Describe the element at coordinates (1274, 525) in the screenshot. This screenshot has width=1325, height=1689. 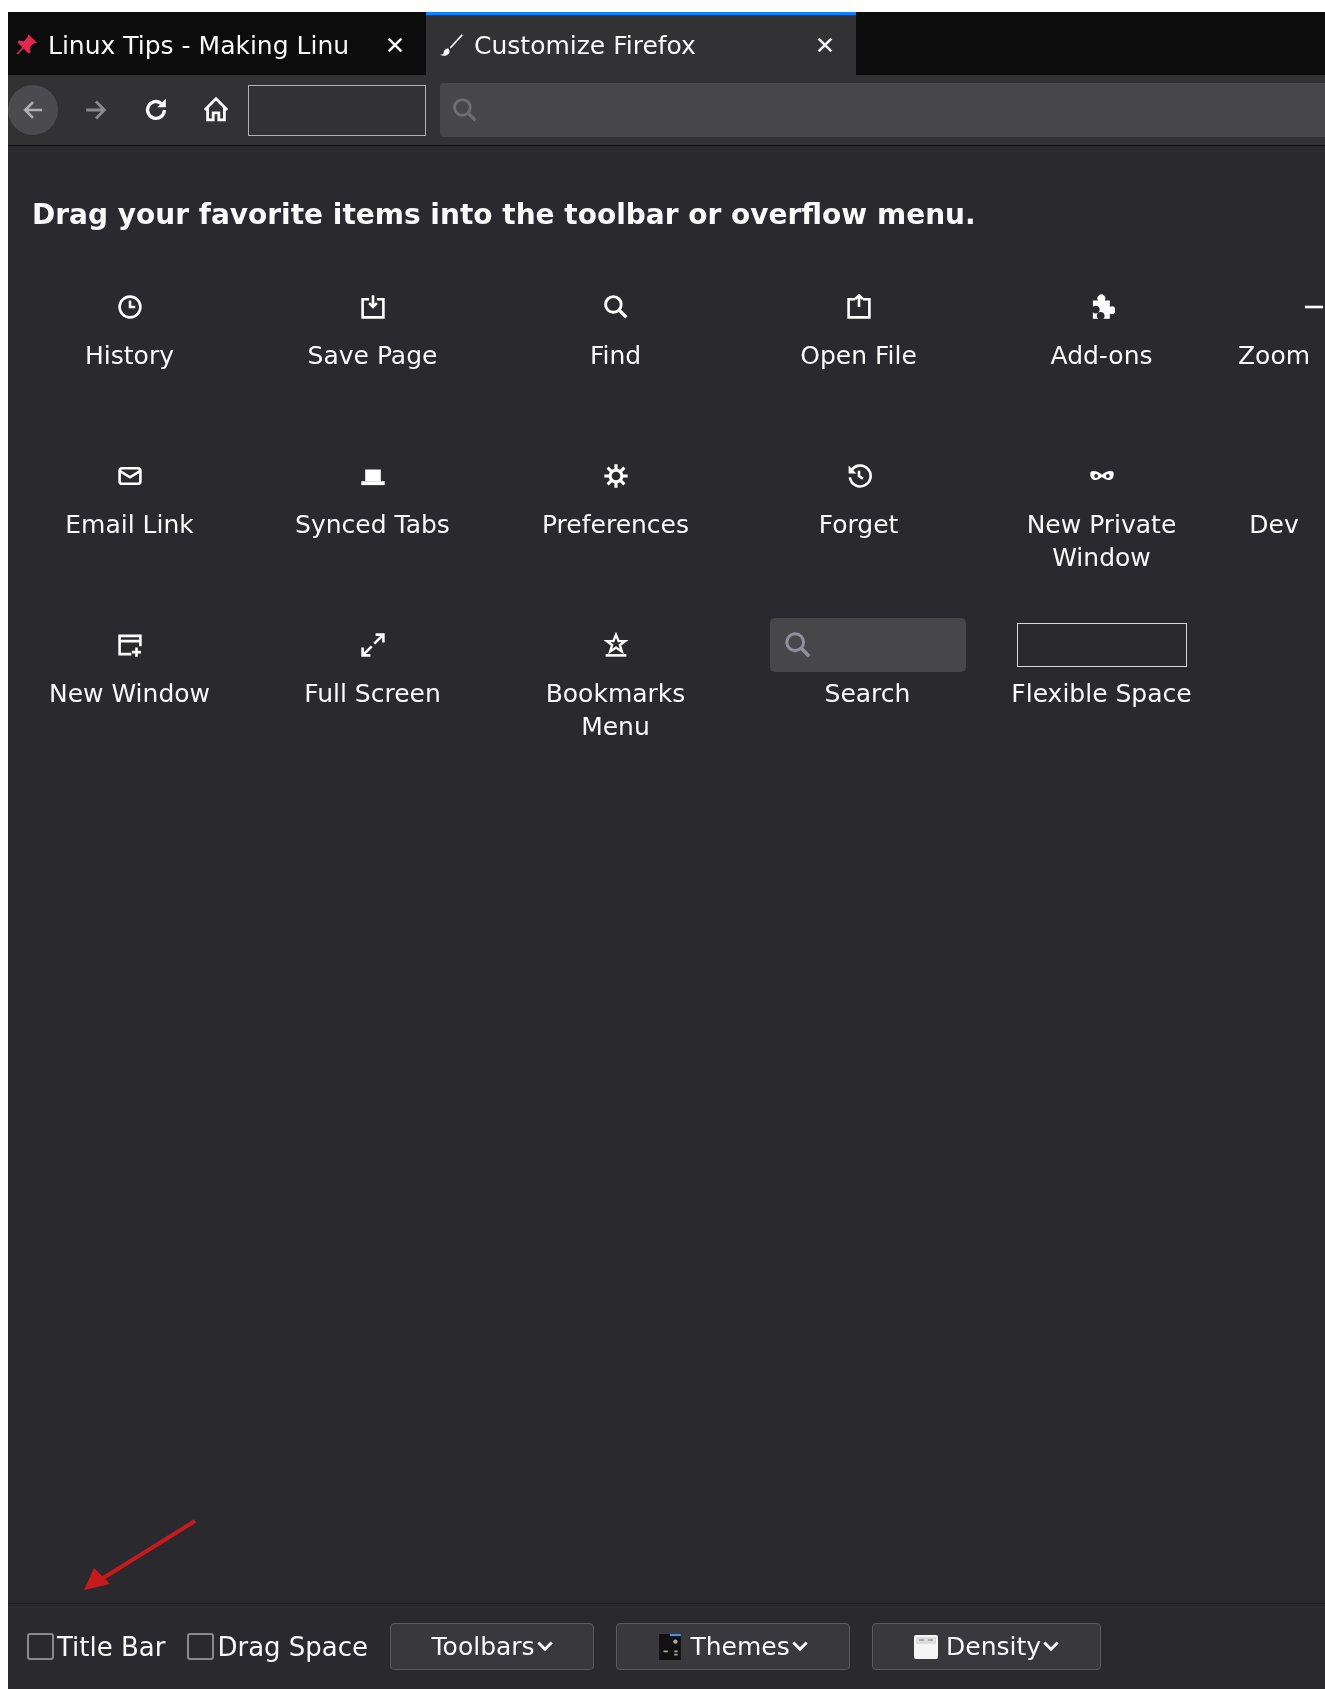
I see `item-label: Dev` at that location.